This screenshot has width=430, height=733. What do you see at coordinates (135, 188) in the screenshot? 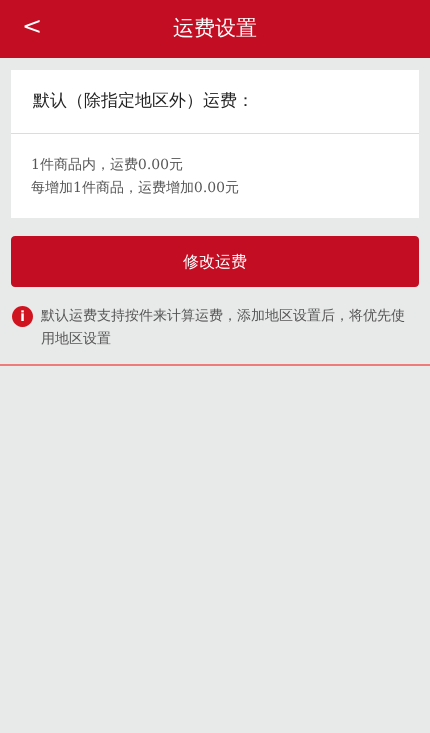
I see `fee-text: 每增加1件商品，运费增加0.00元` at bounding box center [135, 188].